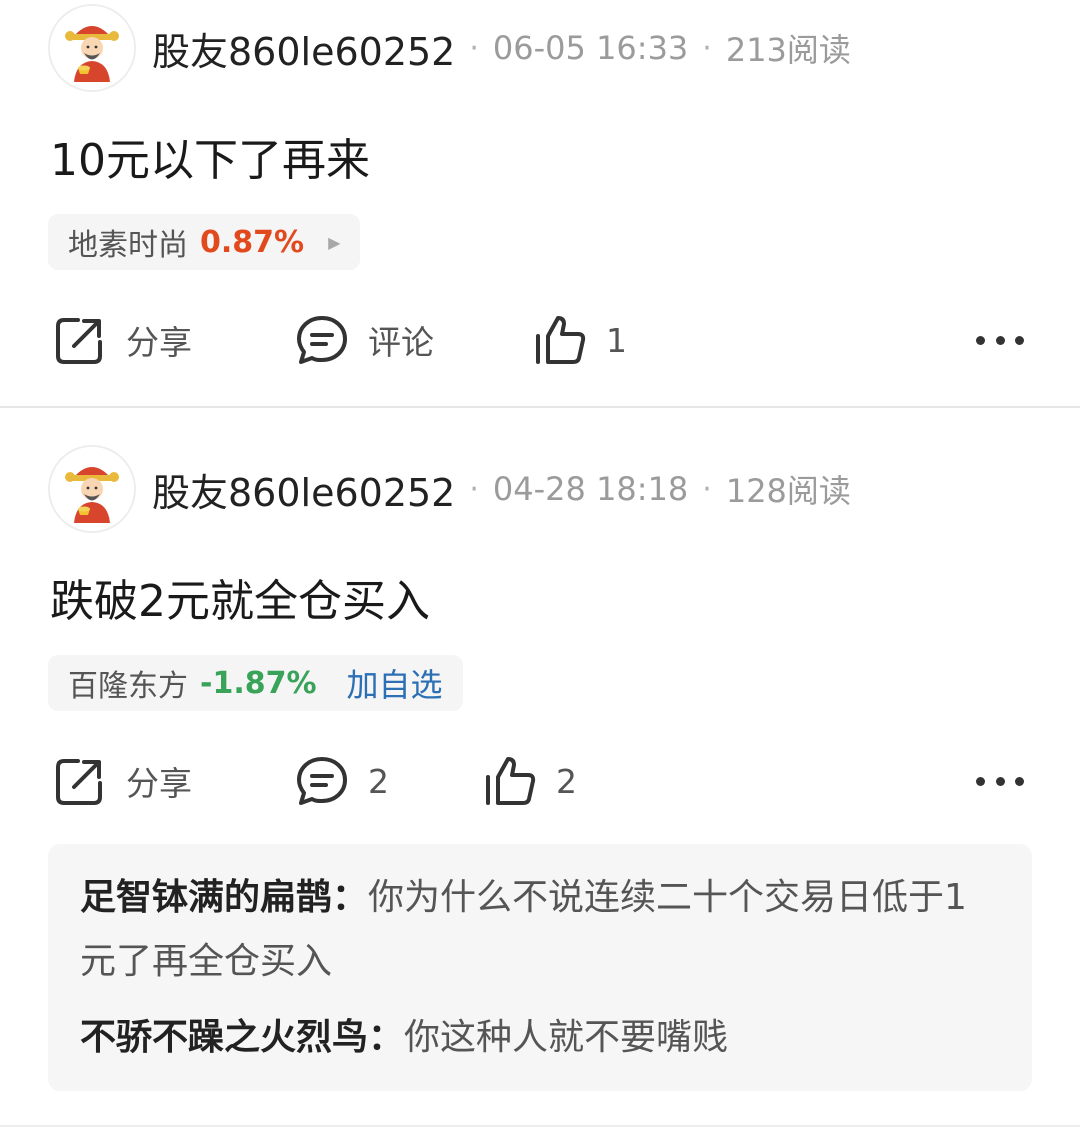  Describe the element at coordinates (566, 781) in the screenshot. I see `like-count: 2` at that location.